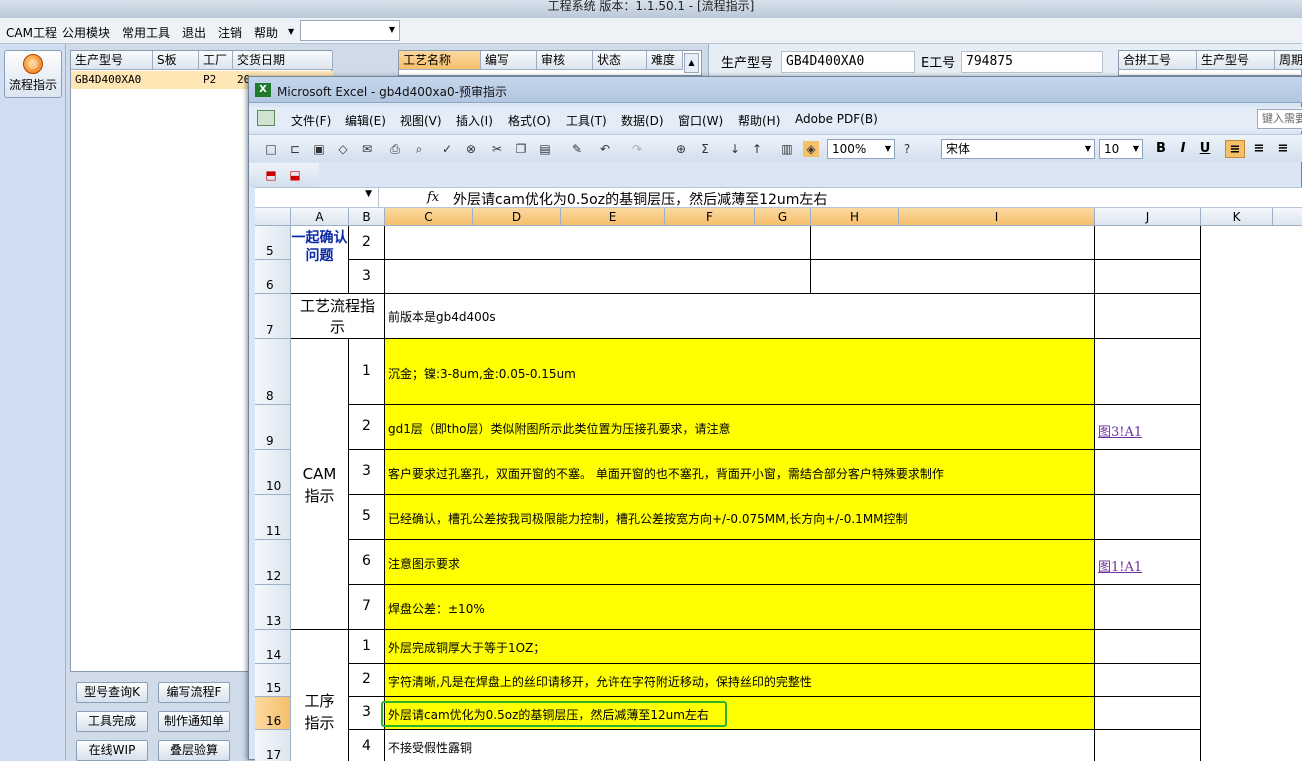 This screenshot has width=1302, height=761. I want to click on sort-descending-icon: ↑, so click(757, 149).